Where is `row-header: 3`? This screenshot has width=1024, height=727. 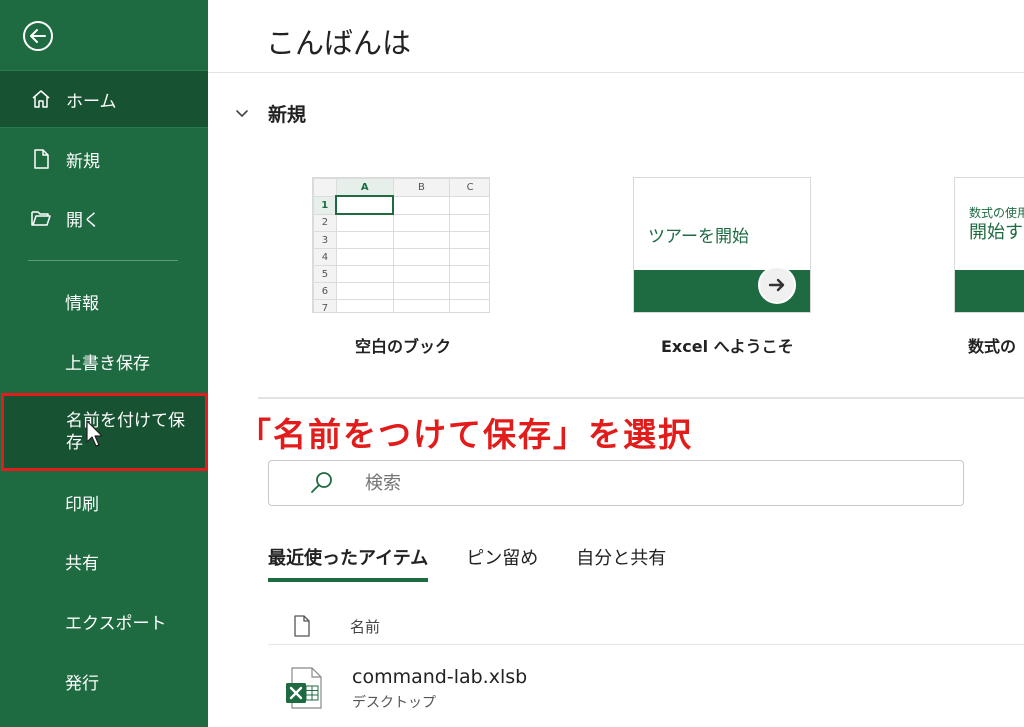 row-header: 3 is located at coordinates (325, 240).